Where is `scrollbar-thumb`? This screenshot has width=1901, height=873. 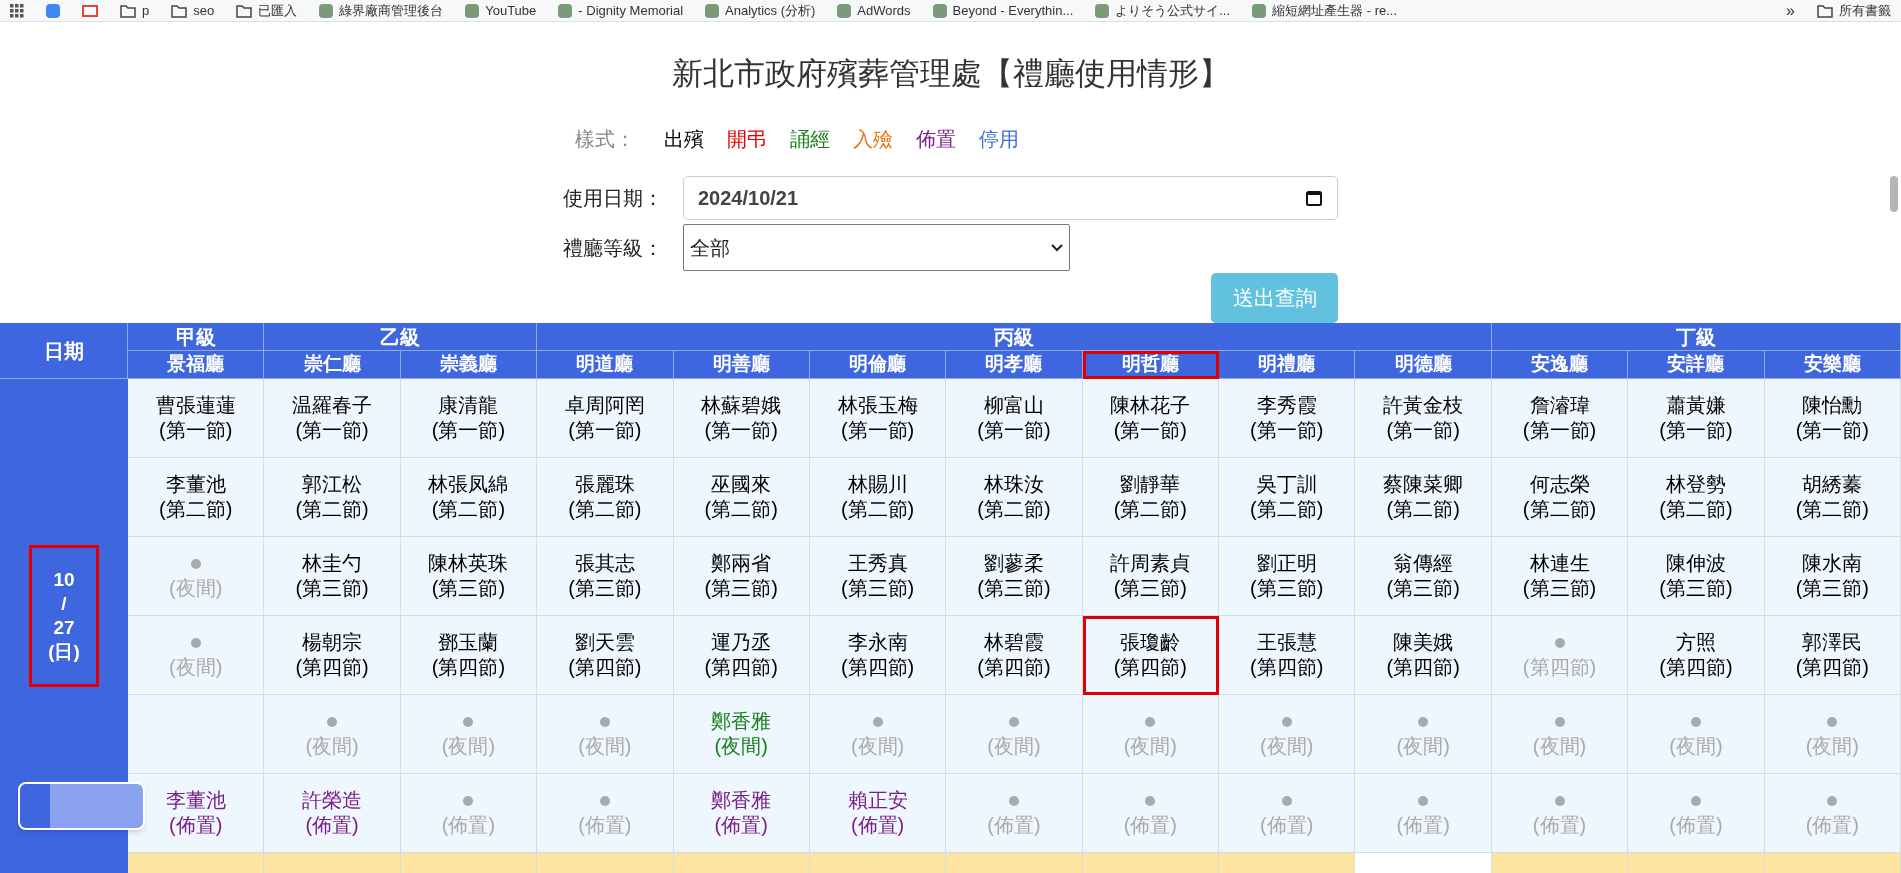
scrollbar-thumb is located at coordinates (1894, 194).